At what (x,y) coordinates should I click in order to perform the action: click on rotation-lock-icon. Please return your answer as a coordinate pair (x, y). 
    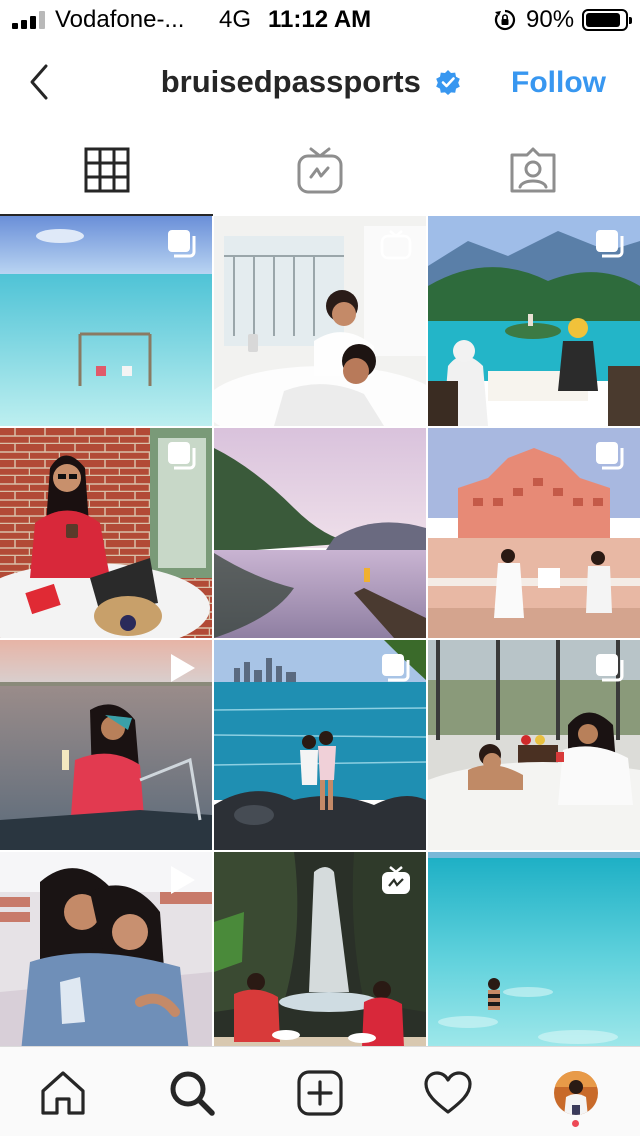
    Looking at the image, I should click on (505, 20).